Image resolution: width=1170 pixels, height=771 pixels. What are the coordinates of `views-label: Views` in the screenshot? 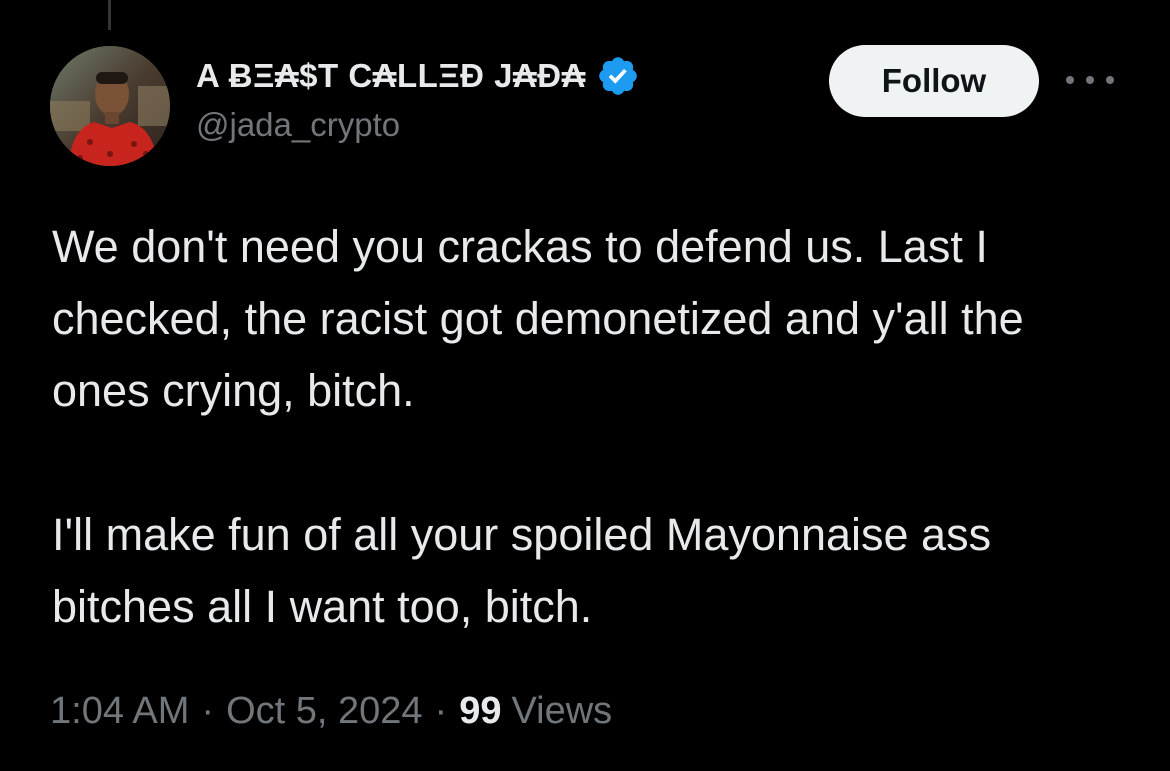 It's located at (561, 711).